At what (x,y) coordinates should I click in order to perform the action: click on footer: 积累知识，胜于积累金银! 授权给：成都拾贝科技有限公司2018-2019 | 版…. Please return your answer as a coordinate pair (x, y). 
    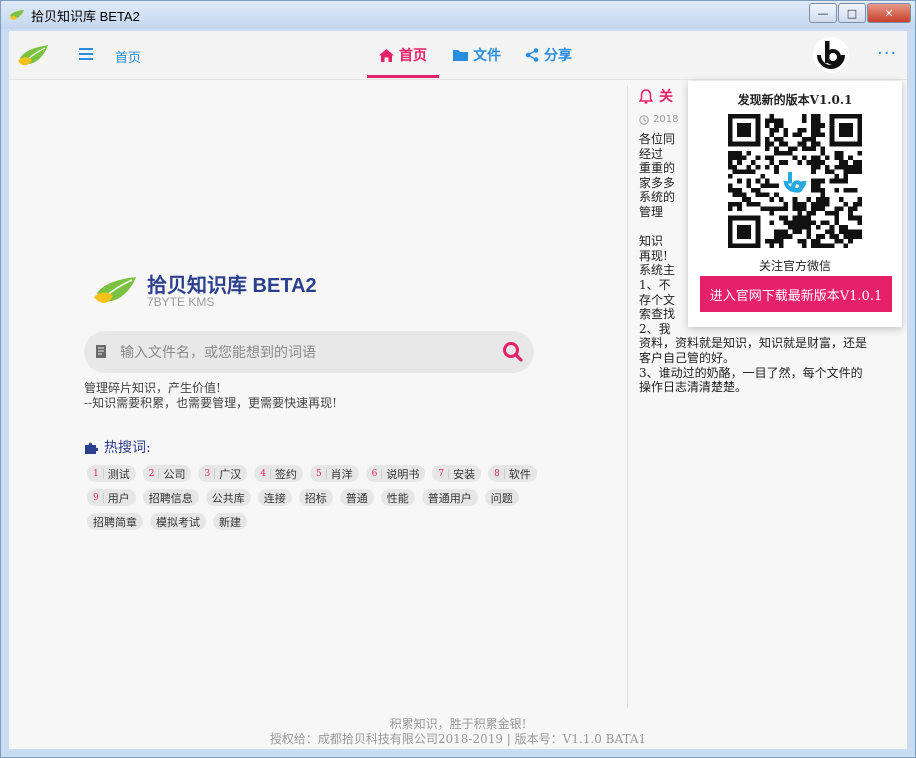
    Looking at the image, I should click on (458, 732).